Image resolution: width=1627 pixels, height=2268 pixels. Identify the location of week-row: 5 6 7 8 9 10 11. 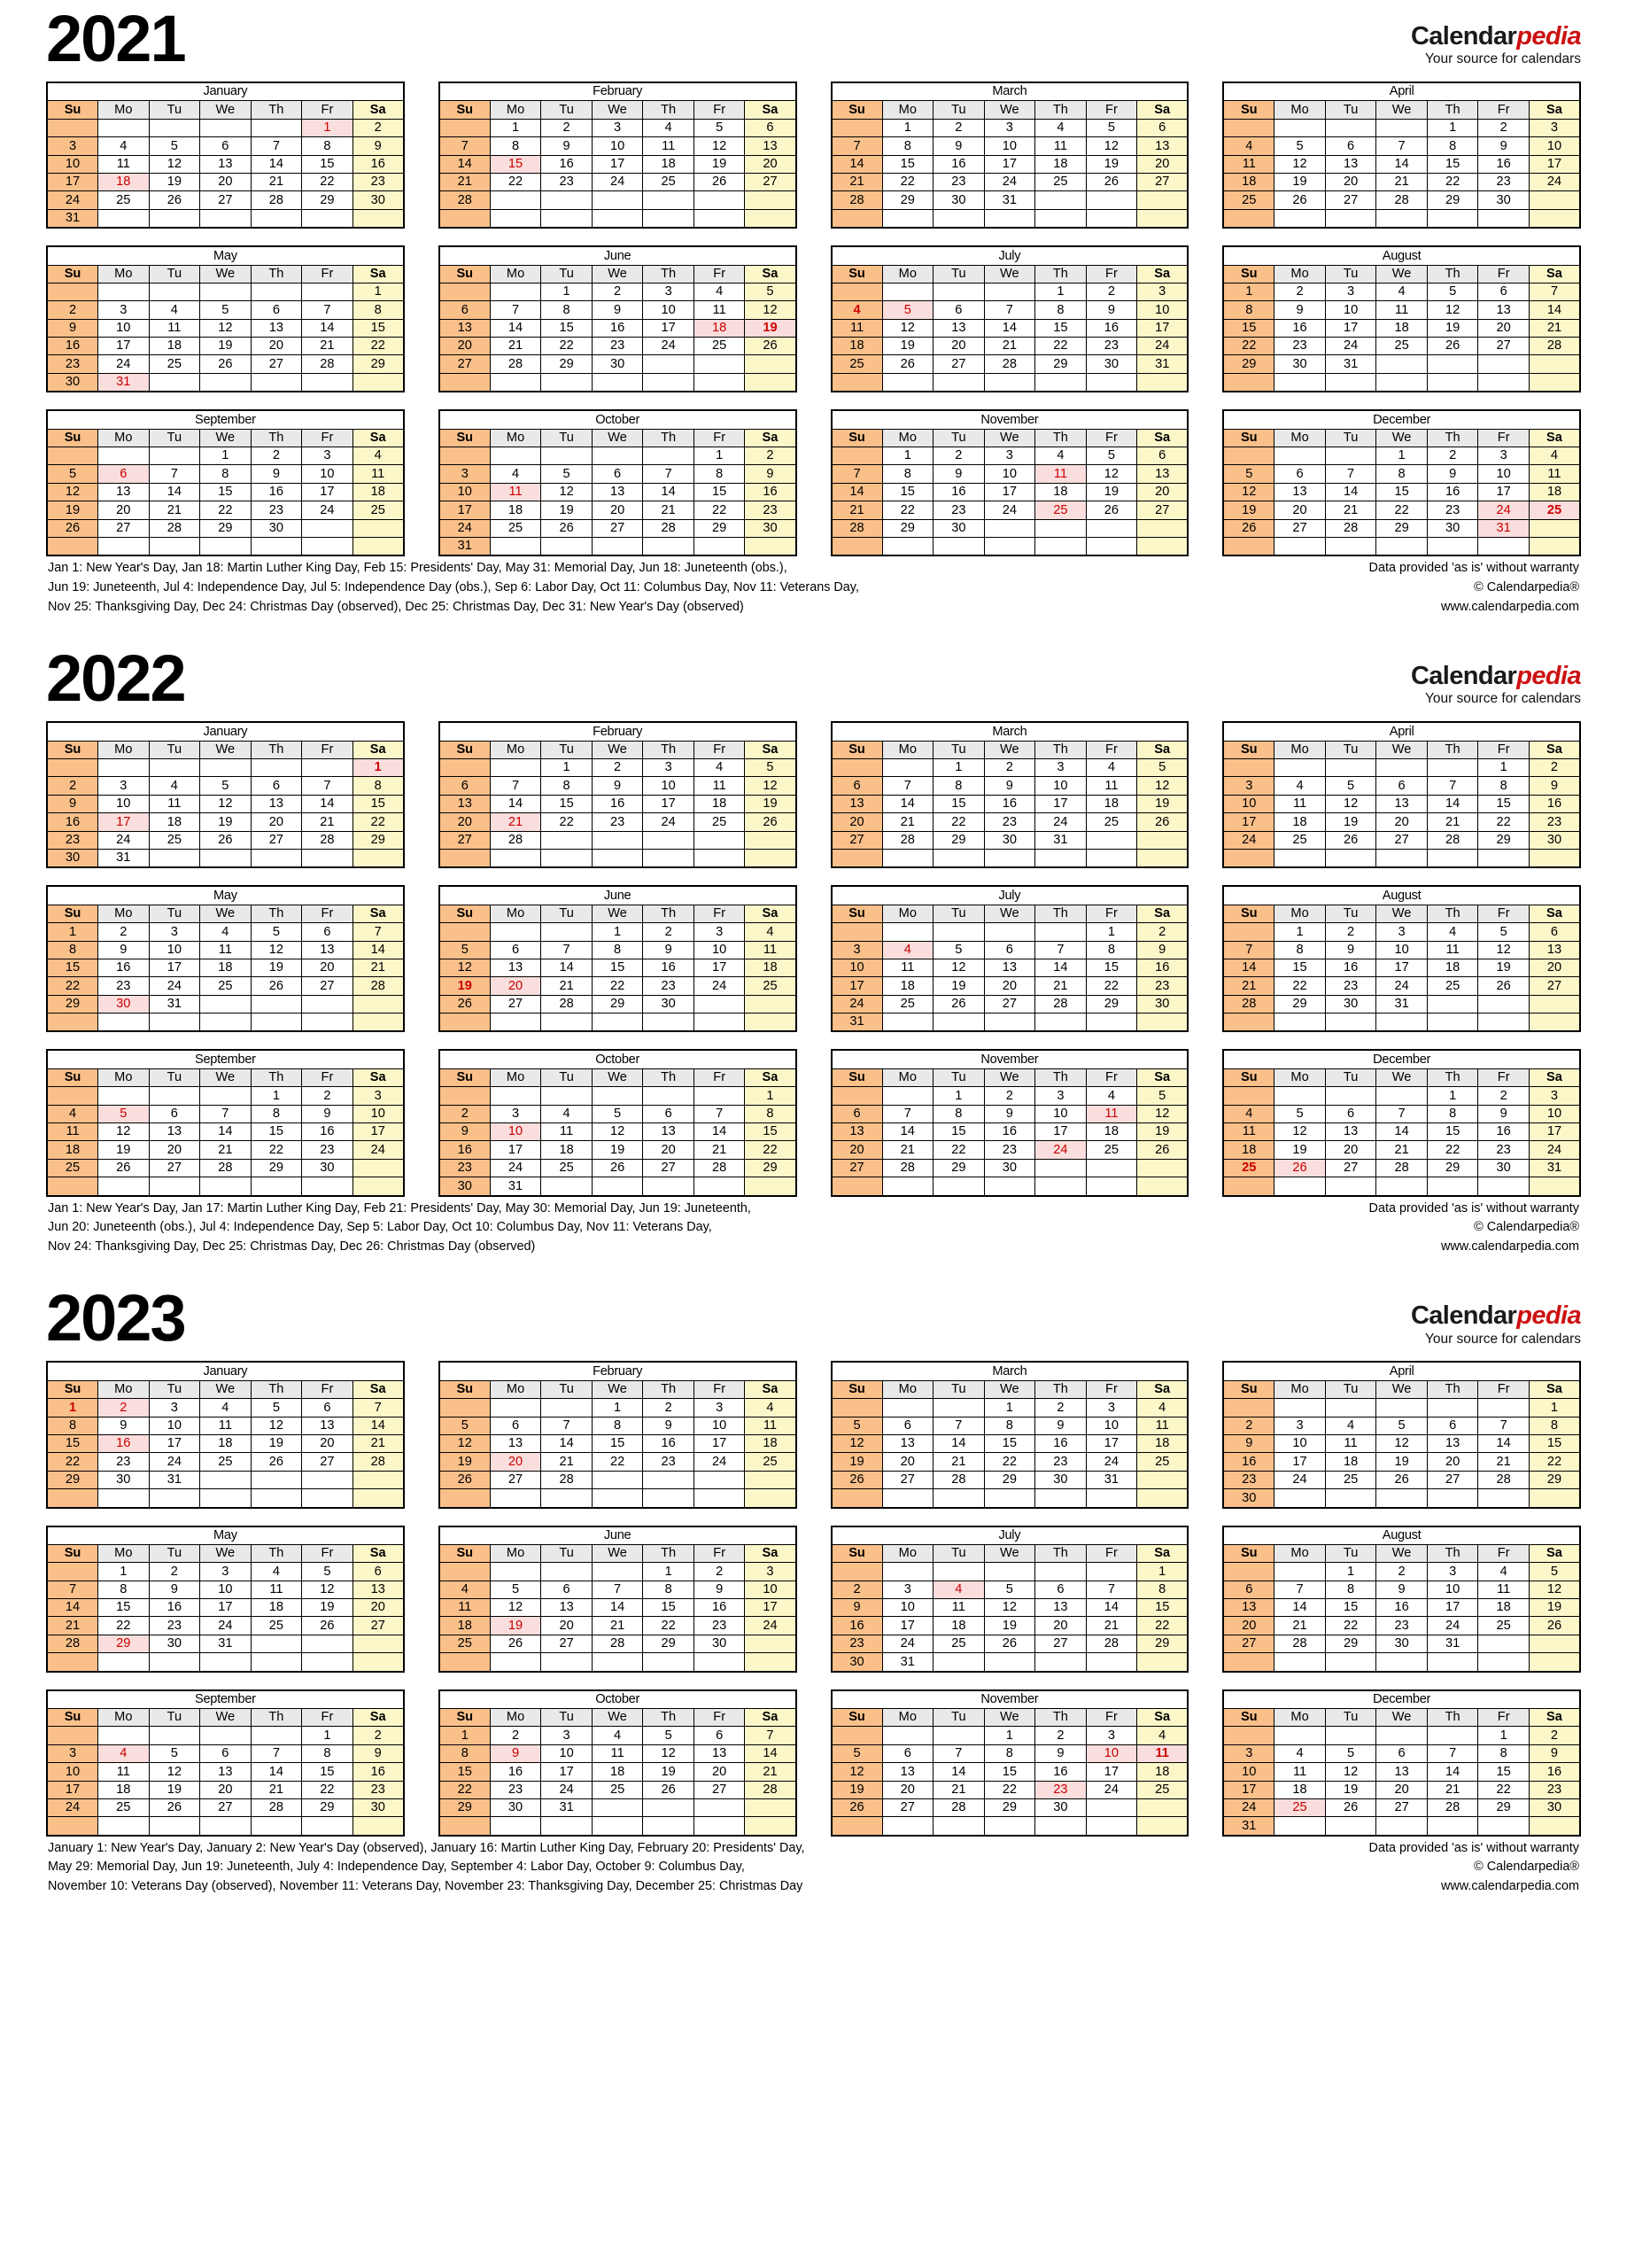
(1010, 1425).